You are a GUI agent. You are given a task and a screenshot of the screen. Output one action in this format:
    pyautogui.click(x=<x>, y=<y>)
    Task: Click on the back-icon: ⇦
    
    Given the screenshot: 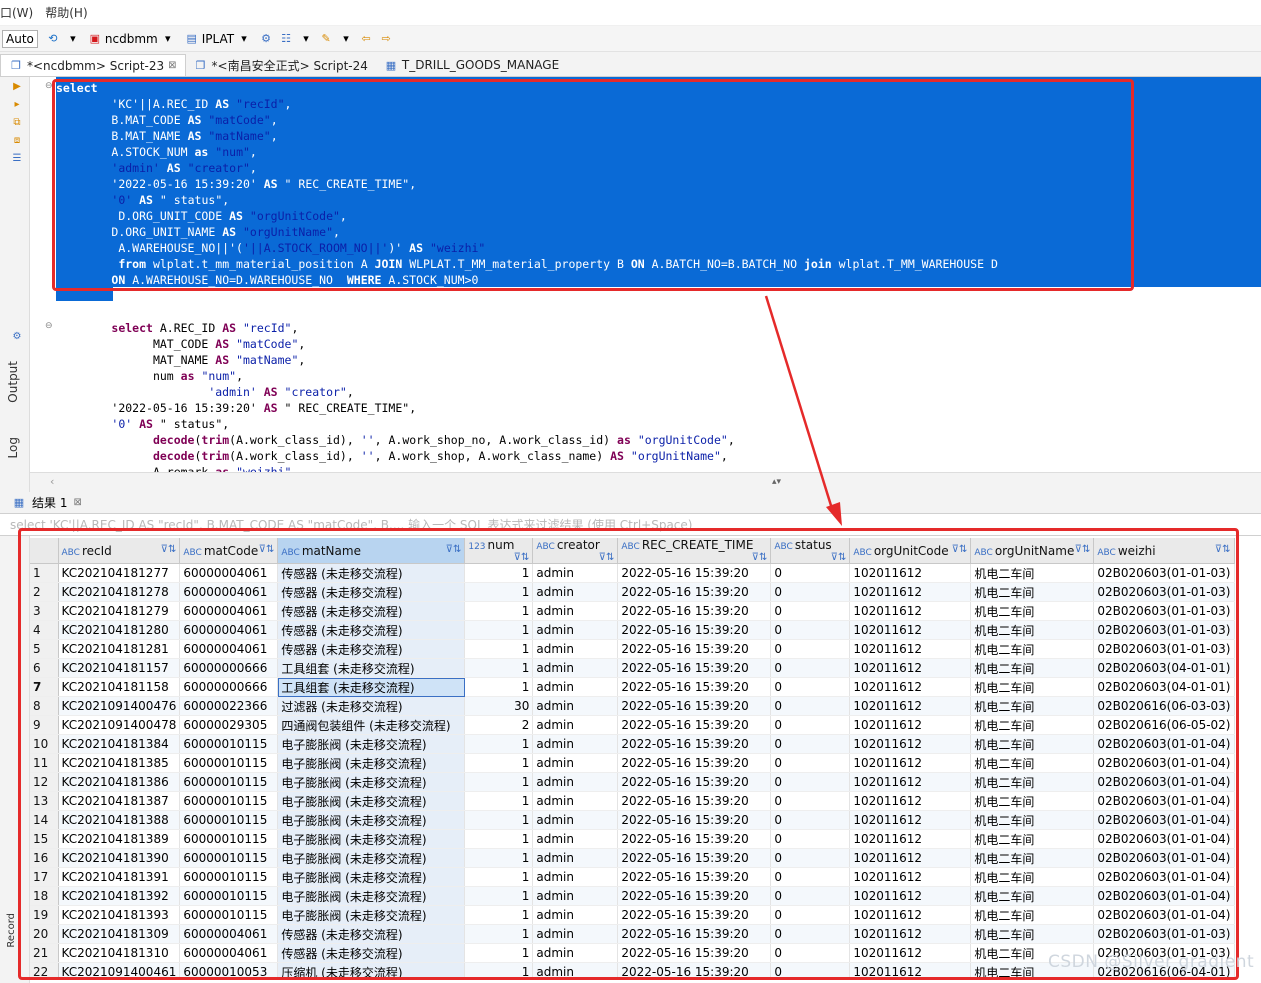 What is the action you would take?
    pyautogui.click(x=366, y=39)
    